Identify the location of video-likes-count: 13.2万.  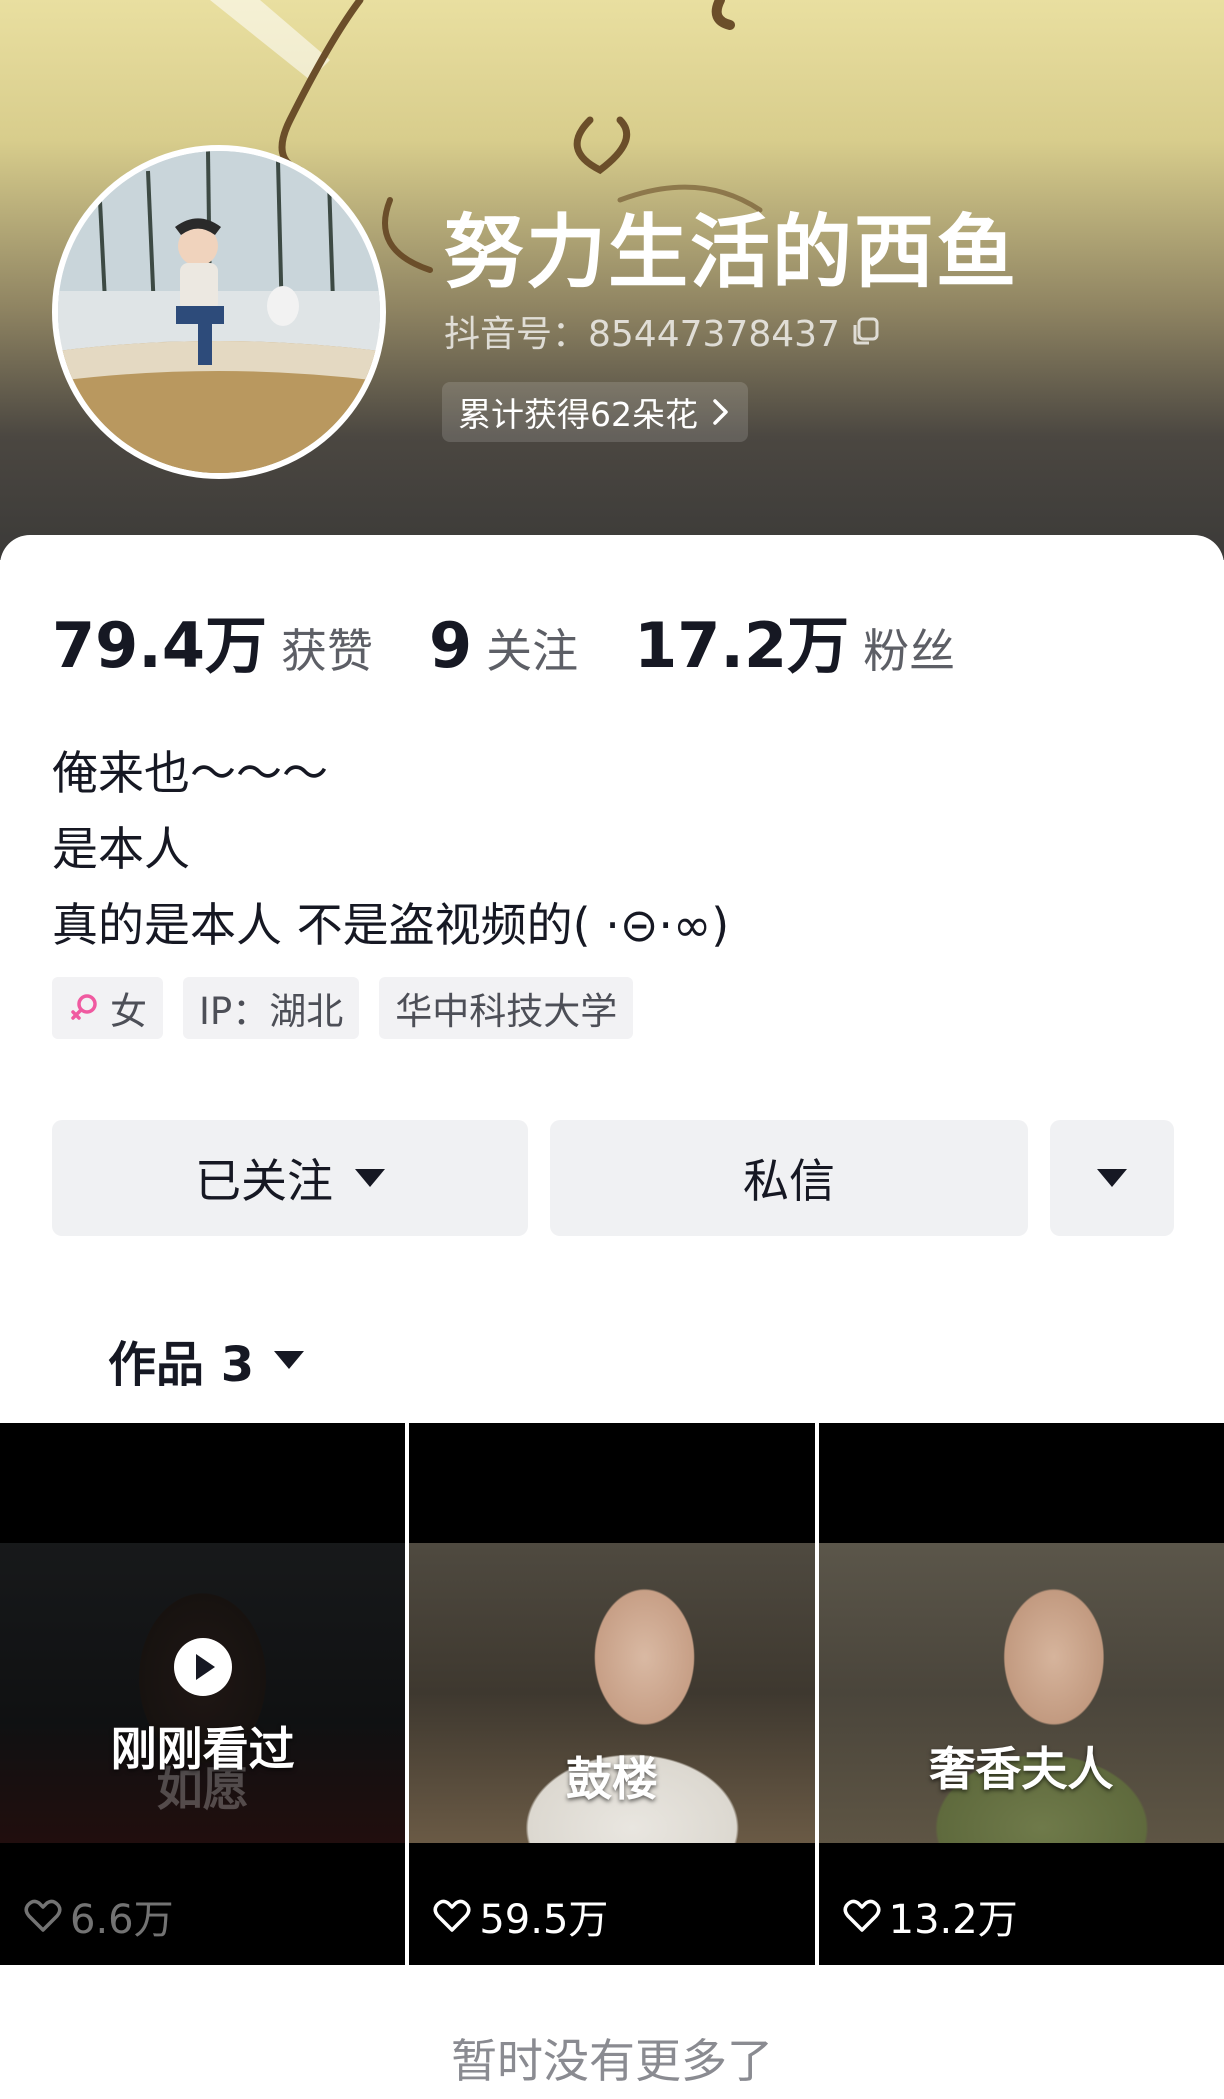
(953, 1920).